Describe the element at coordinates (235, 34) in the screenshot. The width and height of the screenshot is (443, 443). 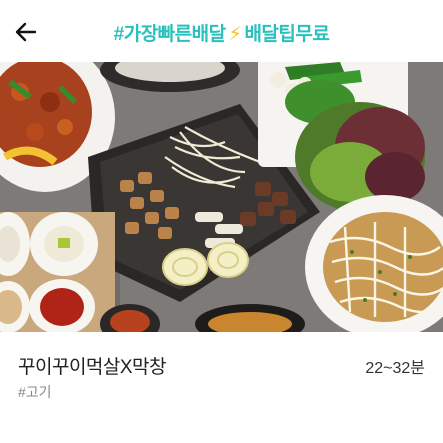
I see `lightning-bolt-icon: ⚡` at that location.